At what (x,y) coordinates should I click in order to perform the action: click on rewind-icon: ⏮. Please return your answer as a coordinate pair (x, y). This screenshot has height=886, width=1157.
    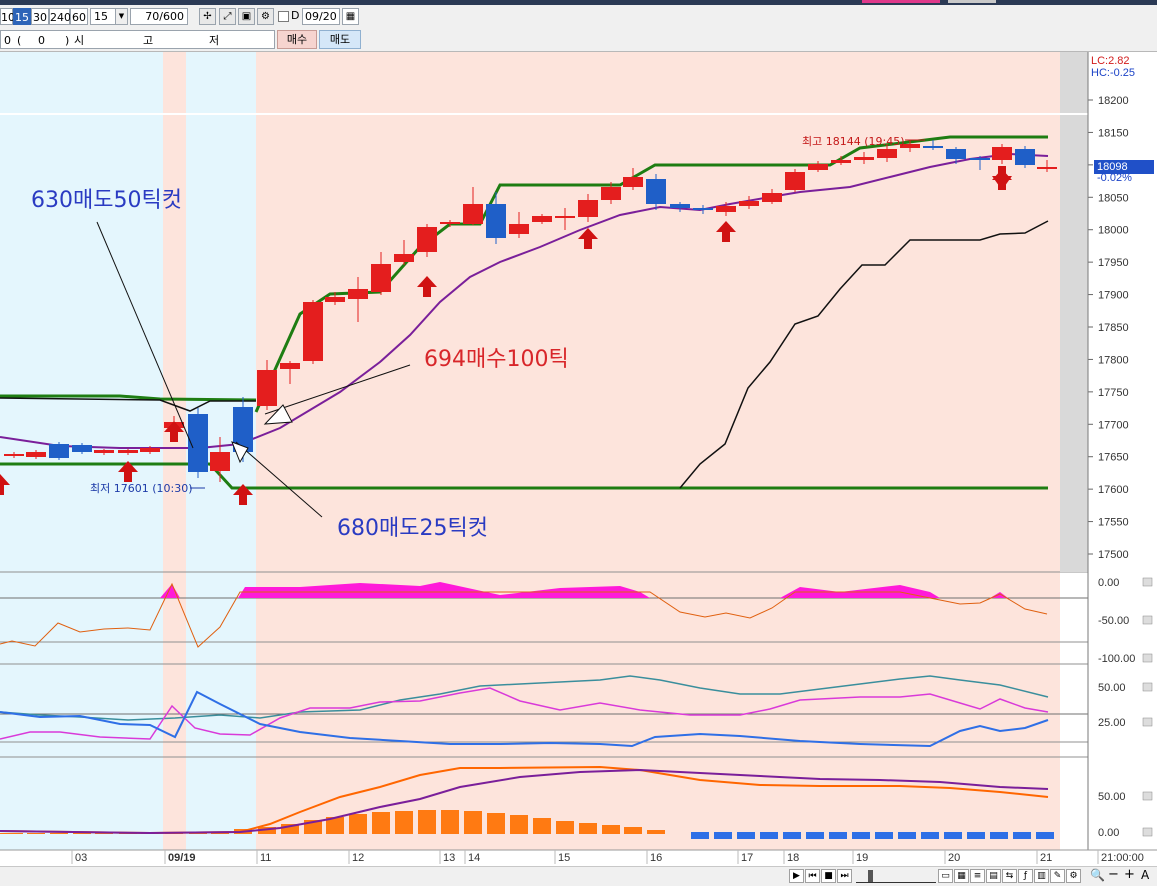
    Looking at the image, I should click on (812, 876).